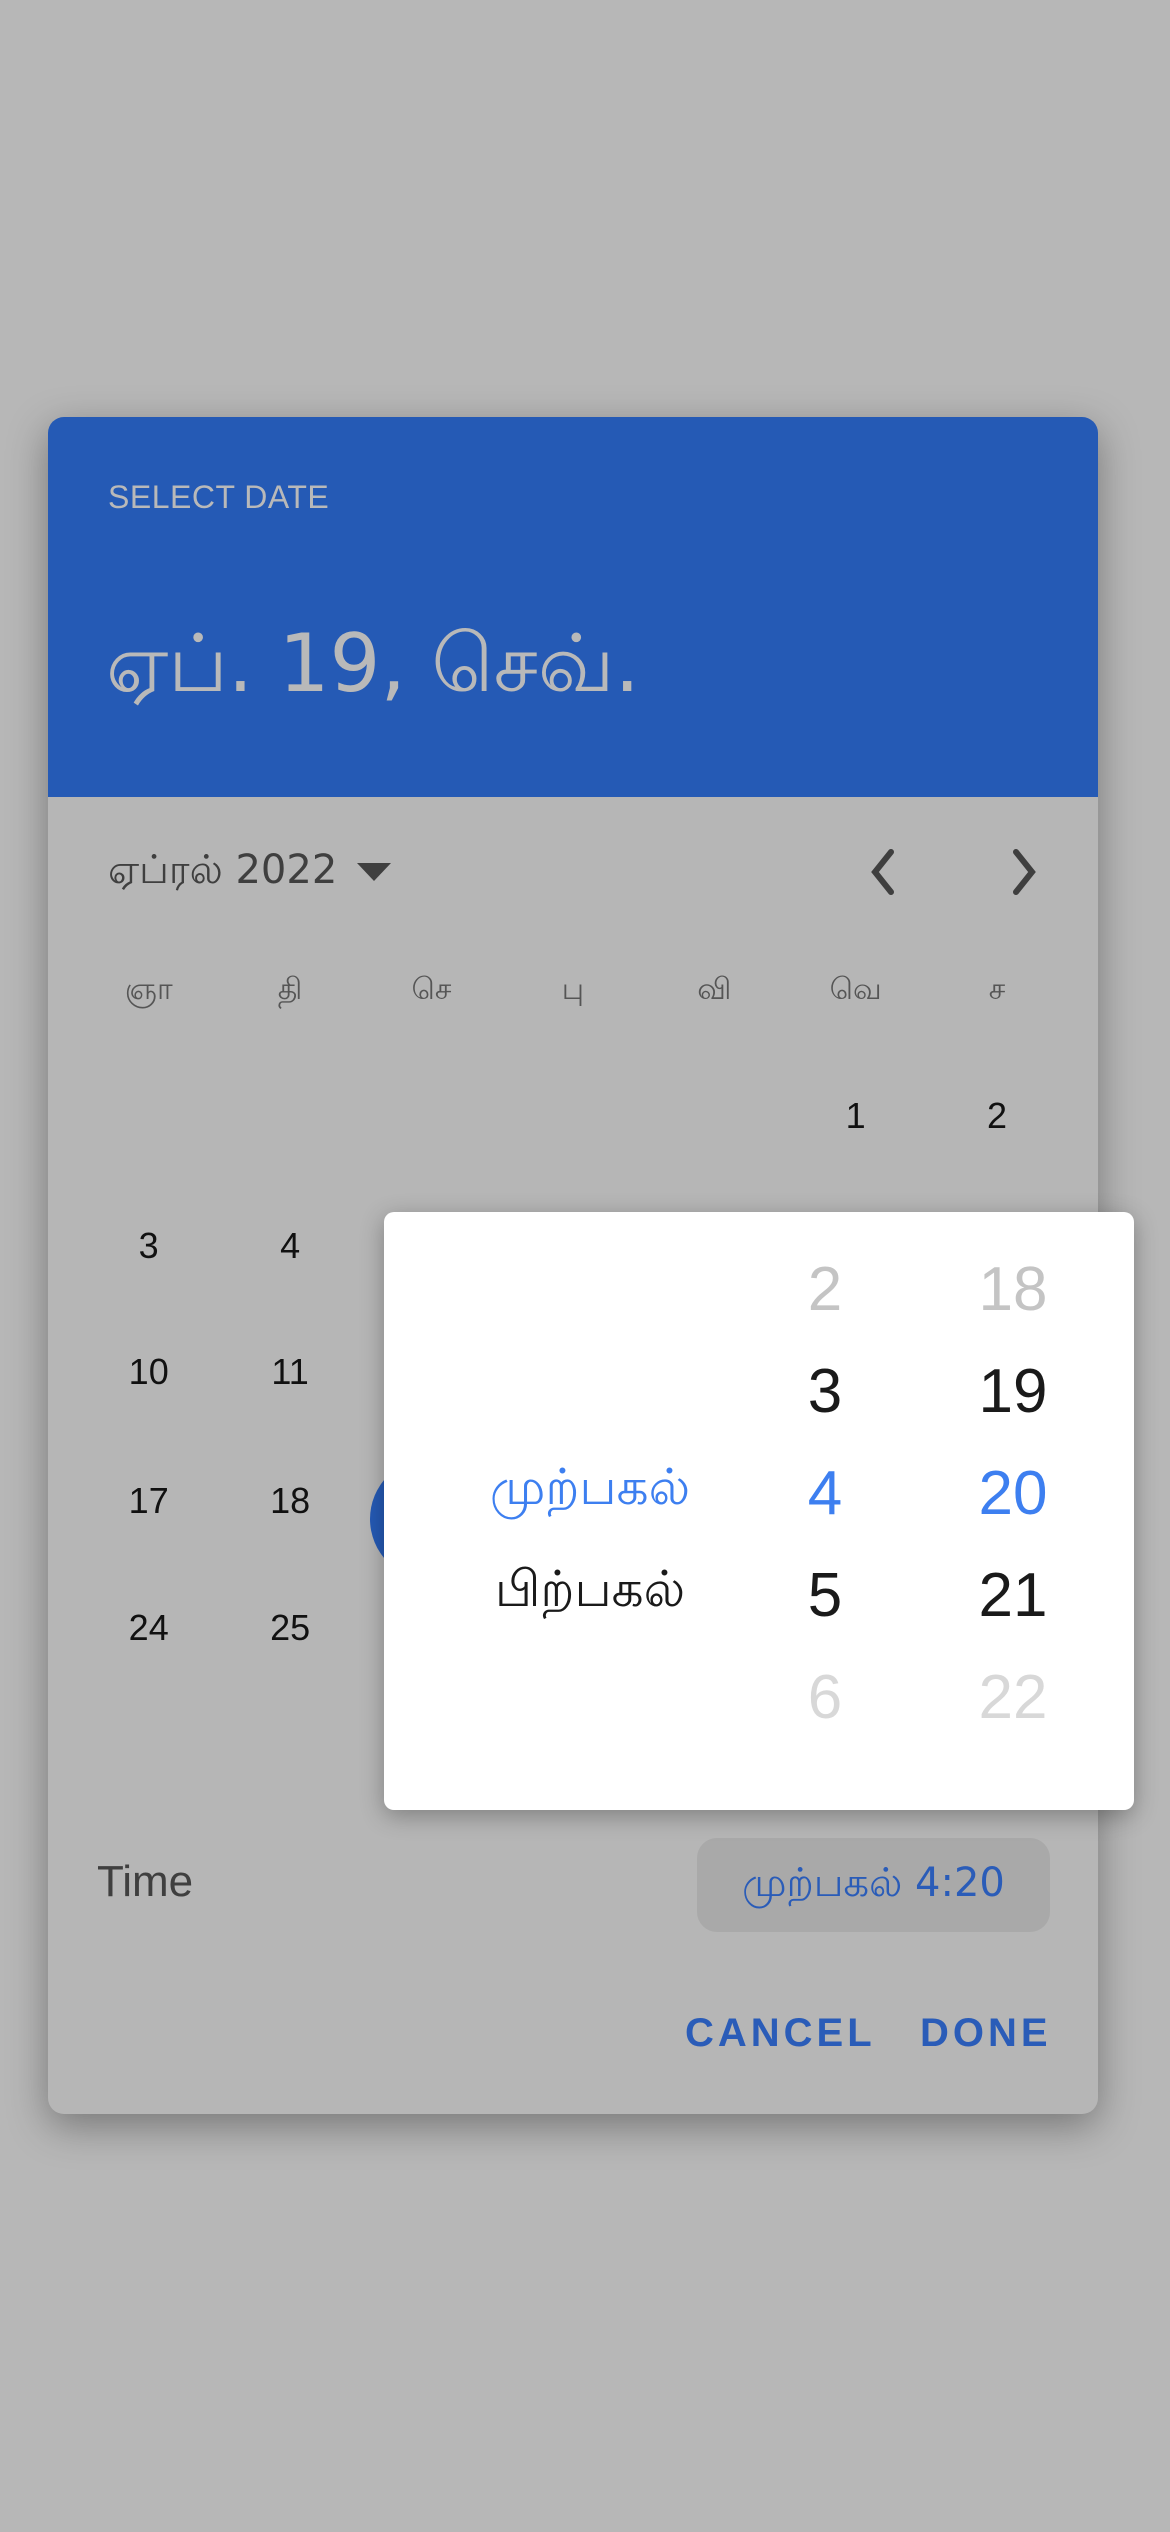 This screenshot has height=2532, width=1170. Describe the element at coordinates (825, 1509) in the screenshot. I see `hour-option: 4` at that location.